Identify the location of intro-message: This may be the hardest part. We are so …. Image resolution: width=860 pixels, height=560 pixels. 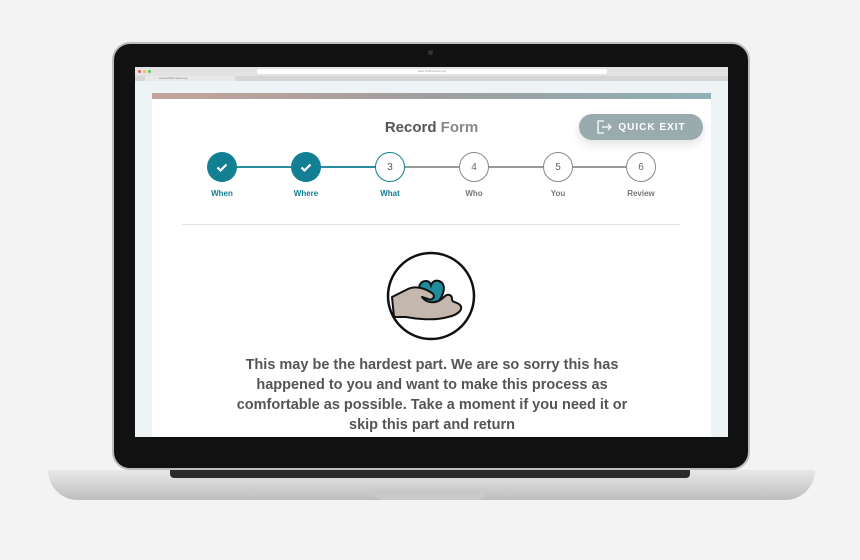
(432, 395).